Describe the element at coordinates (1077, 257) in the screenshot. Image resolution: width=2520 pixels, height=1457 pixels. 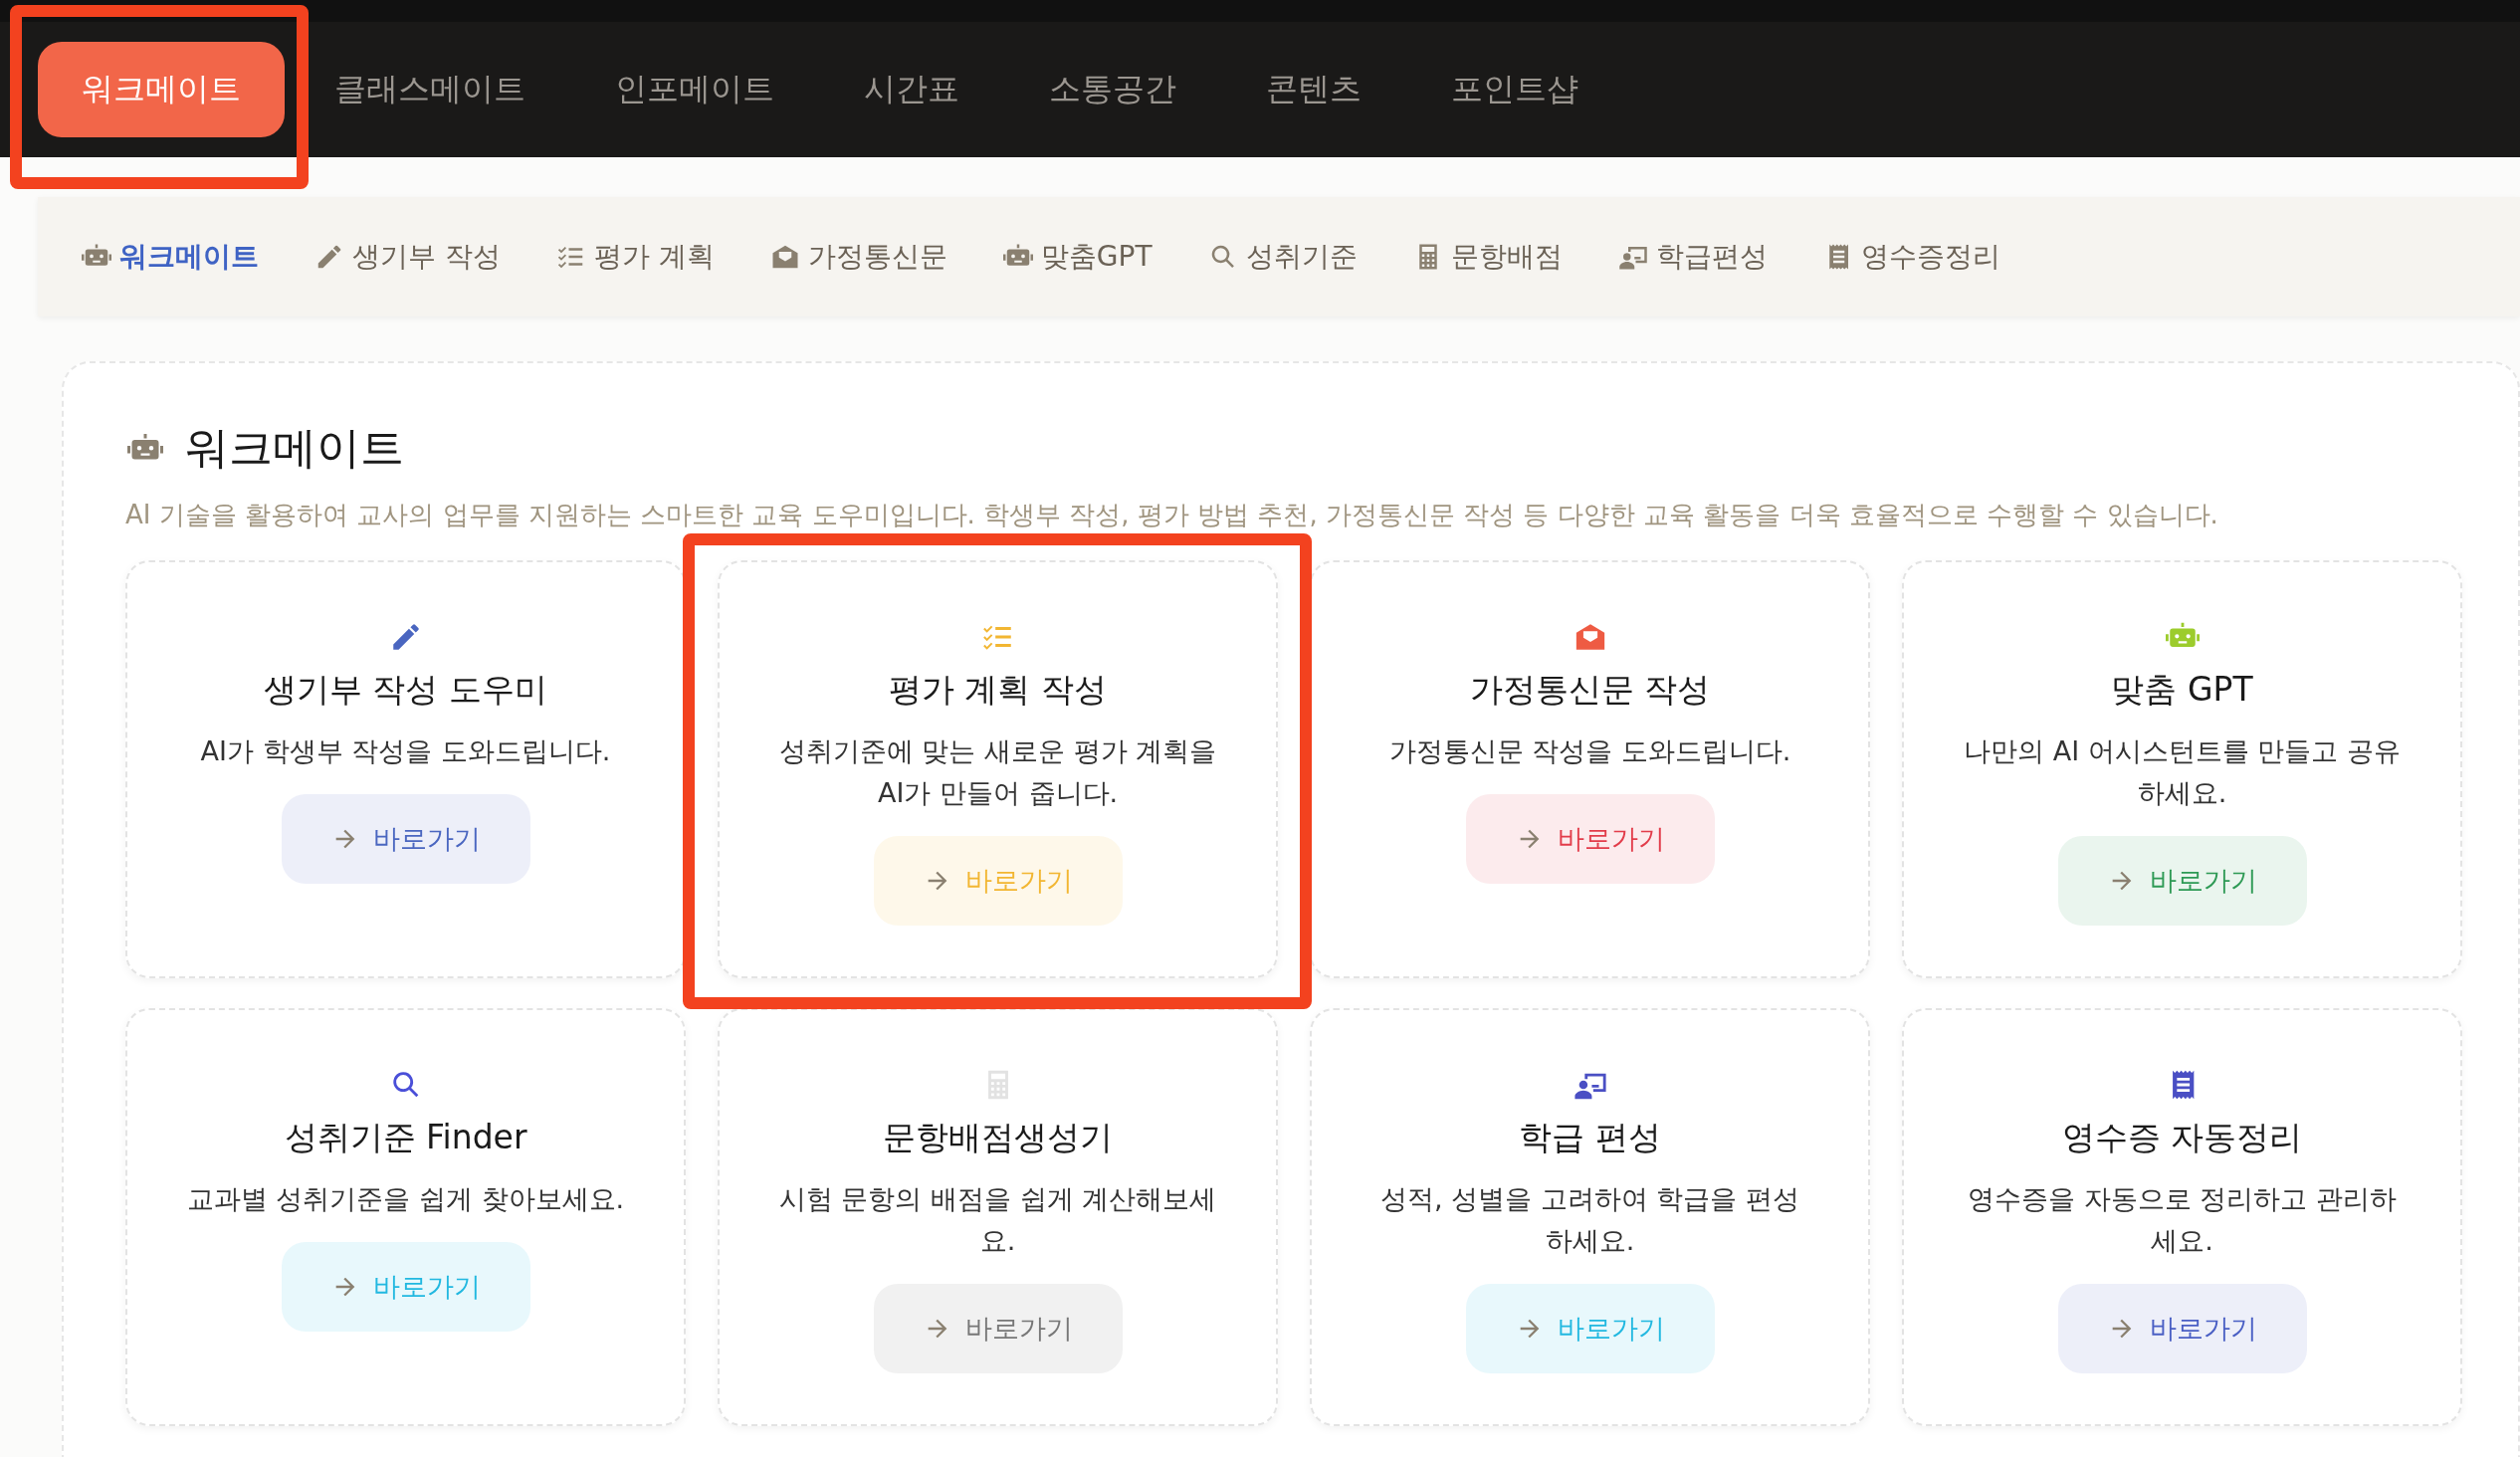
I see `sub-nav-tab: 맞춤GPT` at that location.